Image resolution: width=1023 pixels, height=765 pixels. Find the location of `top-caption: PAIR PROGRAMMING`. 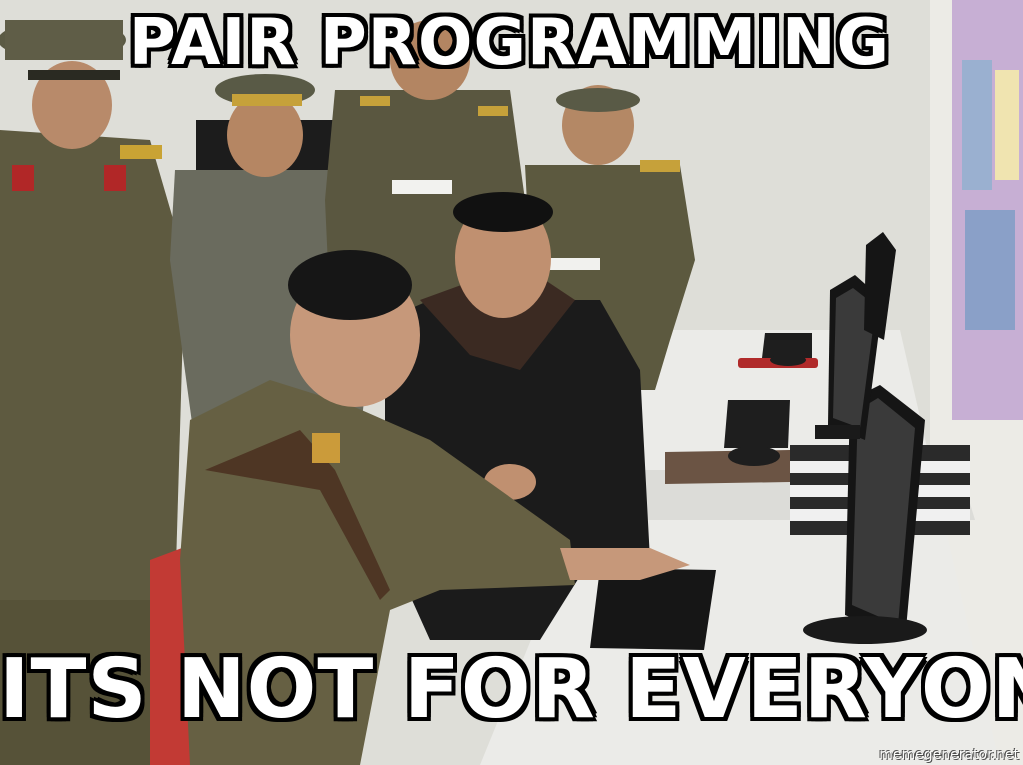

top-caption: PAIR PROGRAMMING is located at coordinates (509, 43).